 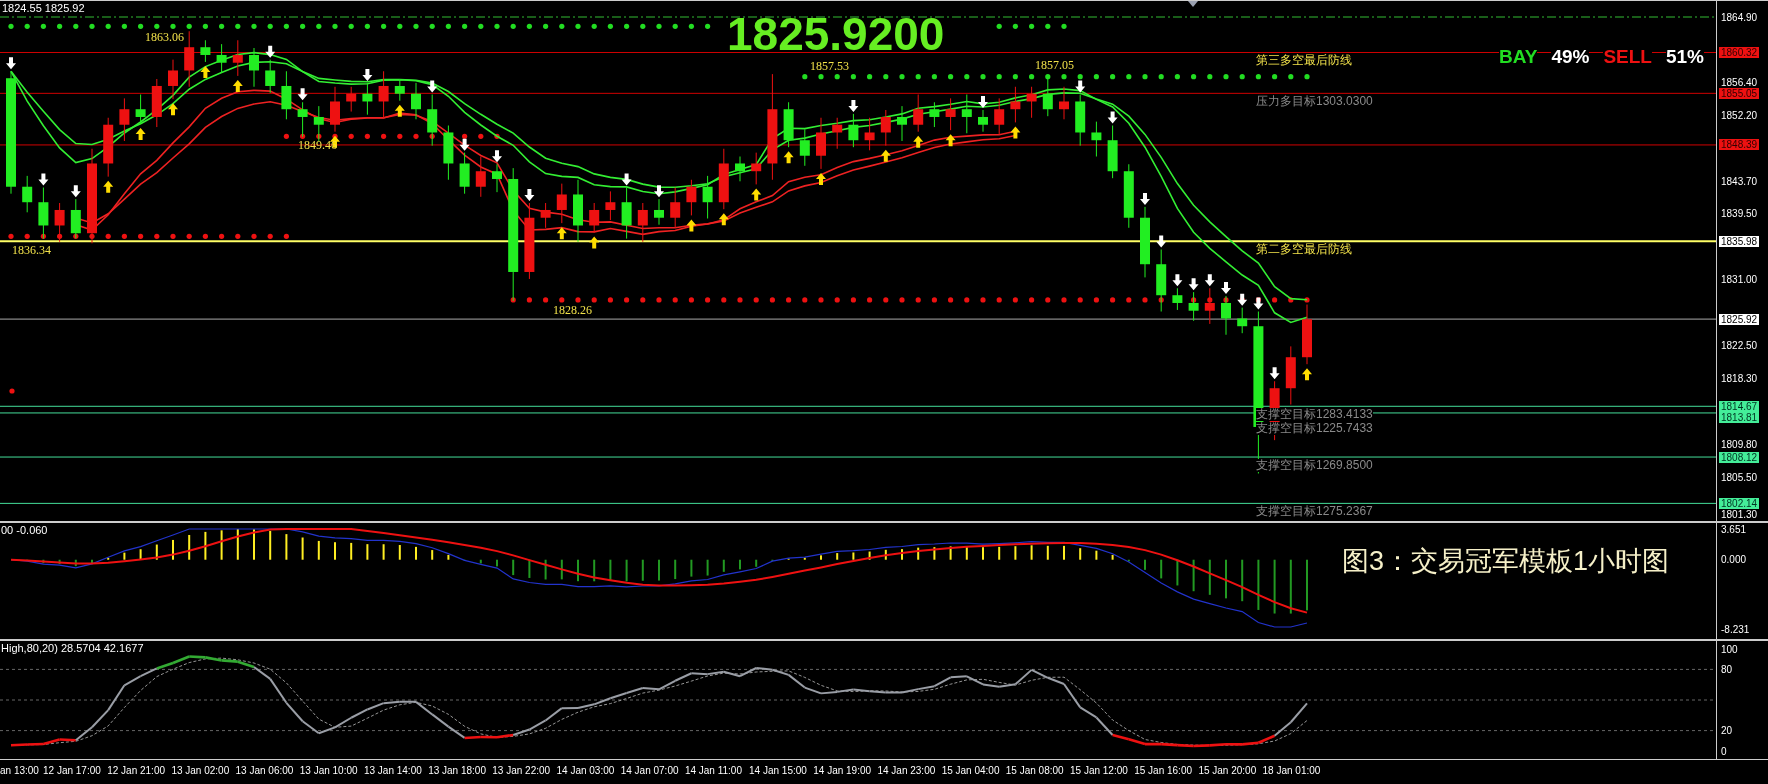 I want to click on price-tick-label: 1801.30, so click(x=1739, y=514).